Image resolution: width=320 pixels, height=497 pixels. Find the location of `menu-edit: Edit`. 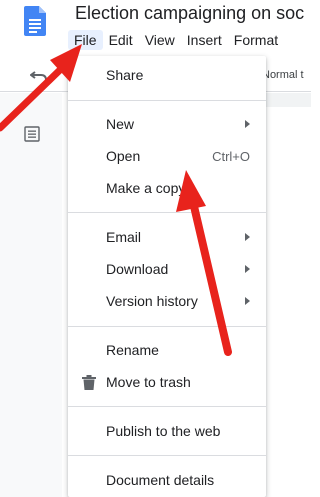

menu-edit: Edit is located at coordinates (121, 40).